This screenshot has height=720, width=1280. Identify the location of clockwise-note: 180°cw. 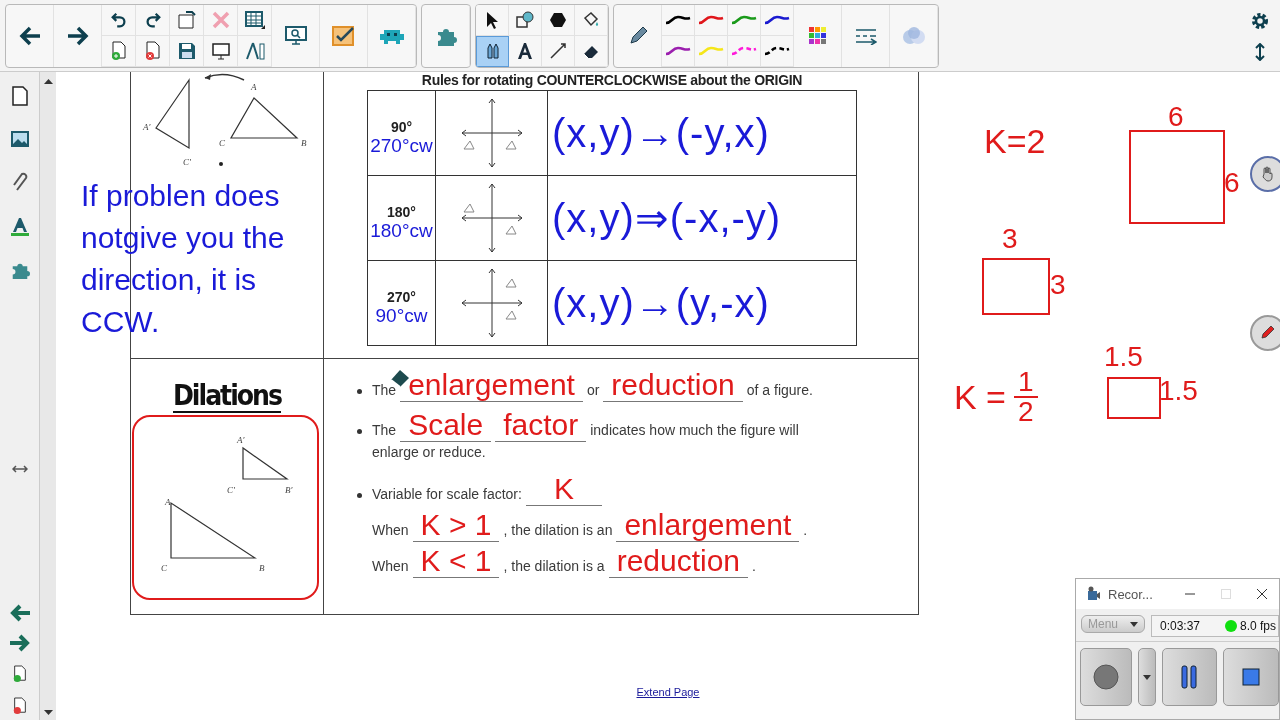
(401, 231).